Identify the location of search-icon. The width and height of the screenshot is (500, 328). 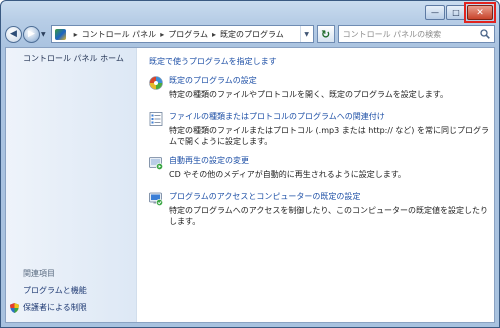
(485, 34).